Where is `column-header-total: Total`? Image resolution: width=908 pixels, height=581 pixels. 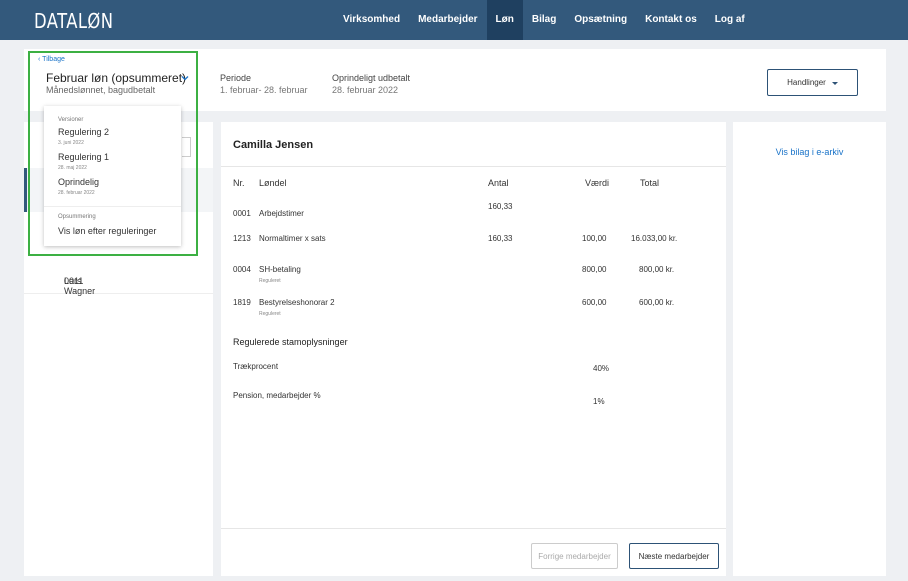
column-header-total: Total is located at coordinates (650, 183).